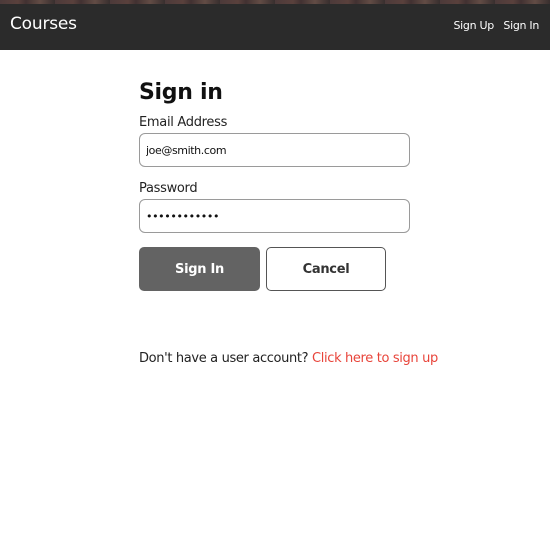 This screenshot has height=550, width=550. What do you see at coordinates (43, 24) in the screenshot?
I see `brand-title: Courses` at bounding box center [43, 24].